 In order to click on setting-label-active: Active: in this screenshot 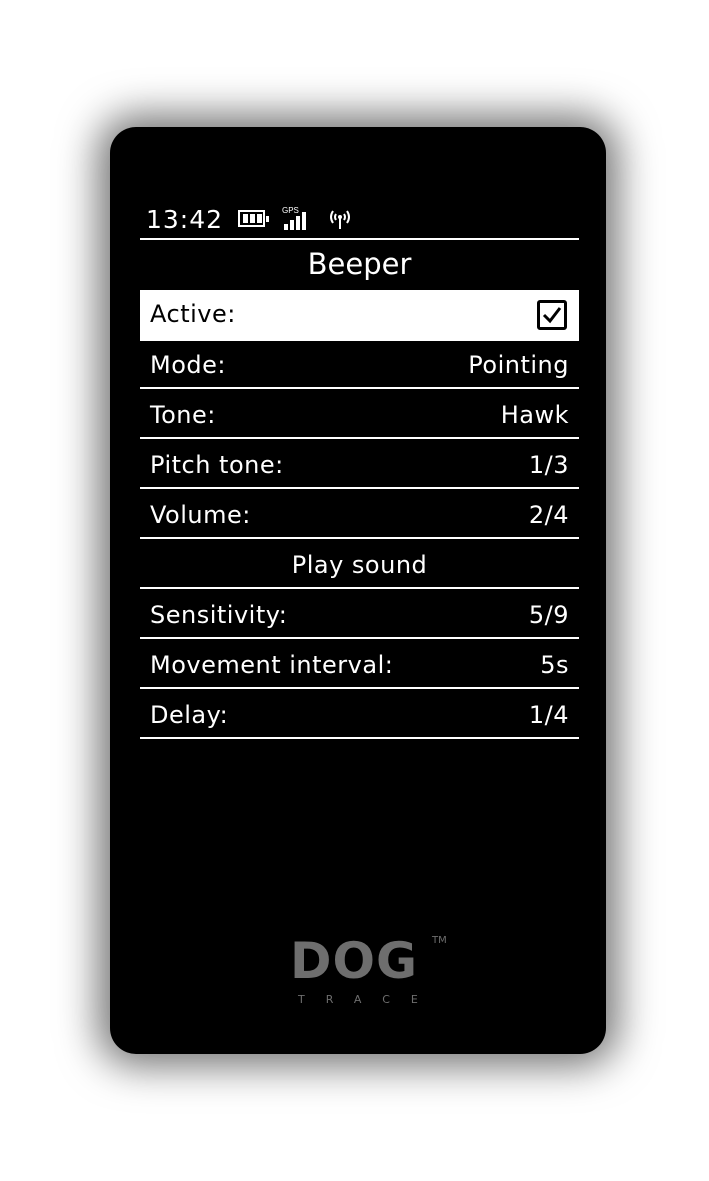, I will do `click(193, 314)`.